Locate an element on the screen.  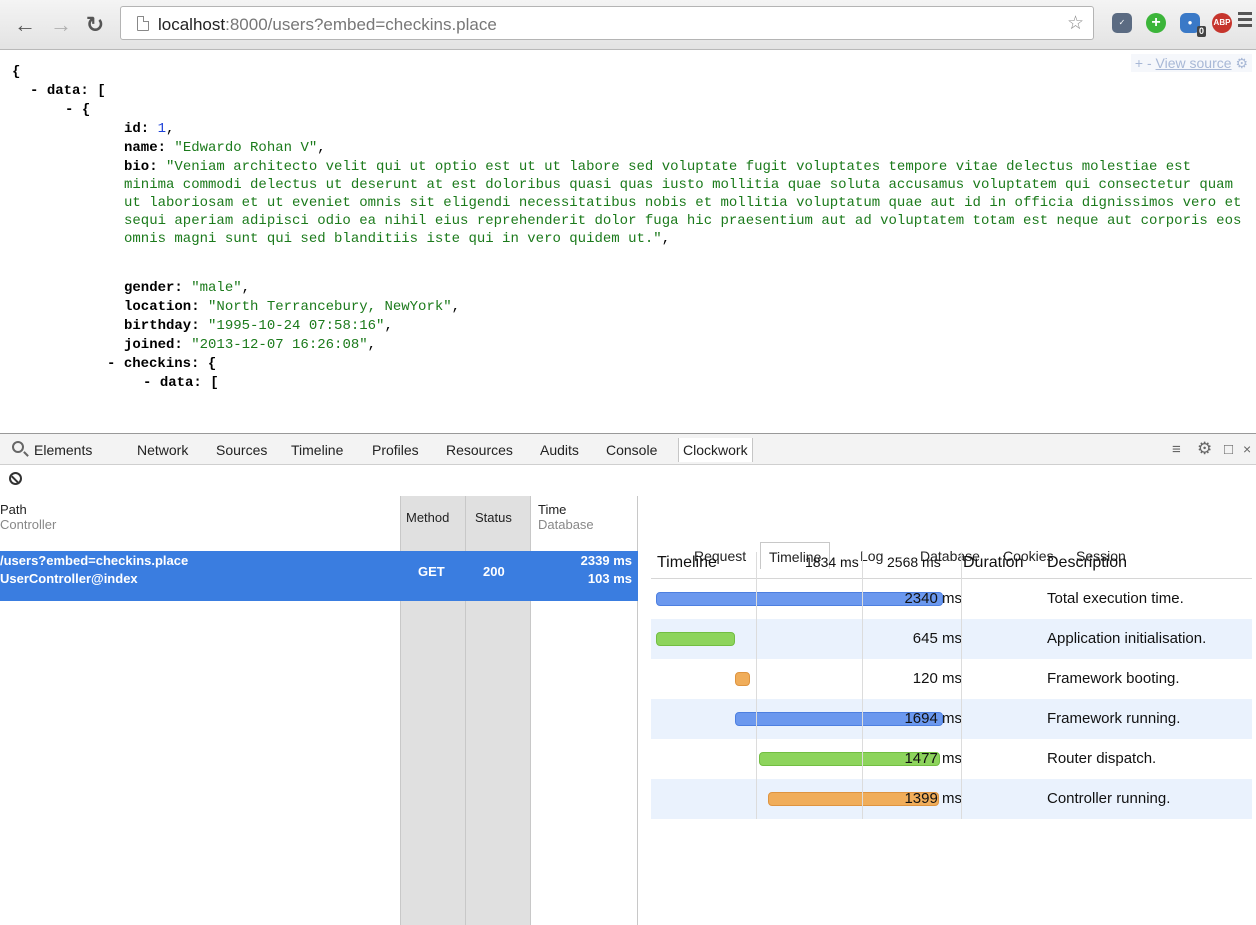
timeline-row: 120 ms Framework booting. is located at coordinates (951, 679).